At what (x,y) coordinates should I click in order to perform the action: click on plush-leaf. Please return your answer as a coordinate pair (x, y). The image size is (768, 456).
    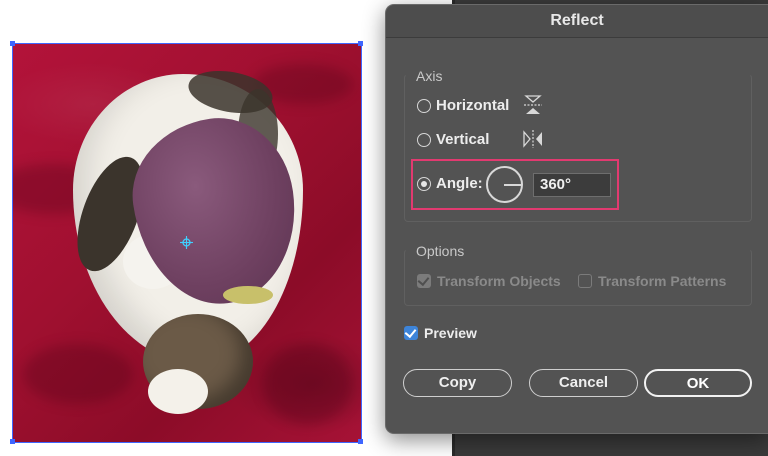
    Looking at the image, I should click on (248, 295).